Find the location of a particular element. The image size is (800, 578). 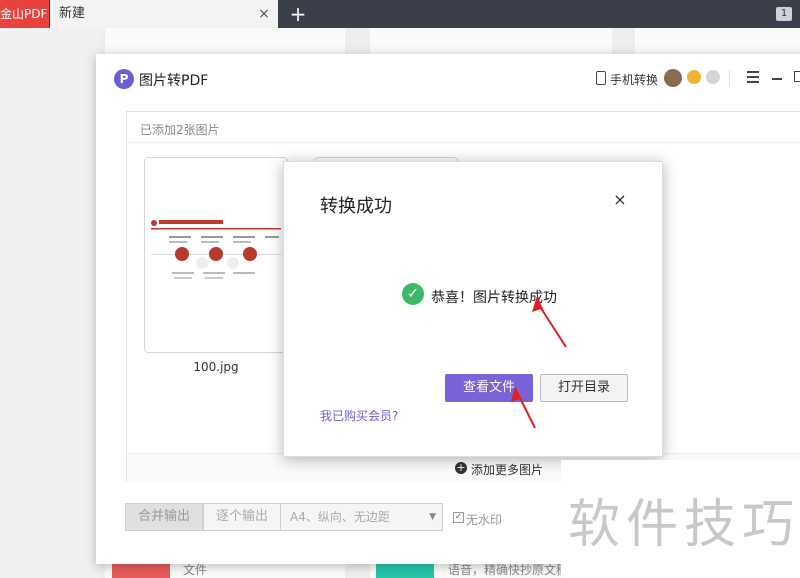

image-thumbnail is located at coordinates (216, 255).